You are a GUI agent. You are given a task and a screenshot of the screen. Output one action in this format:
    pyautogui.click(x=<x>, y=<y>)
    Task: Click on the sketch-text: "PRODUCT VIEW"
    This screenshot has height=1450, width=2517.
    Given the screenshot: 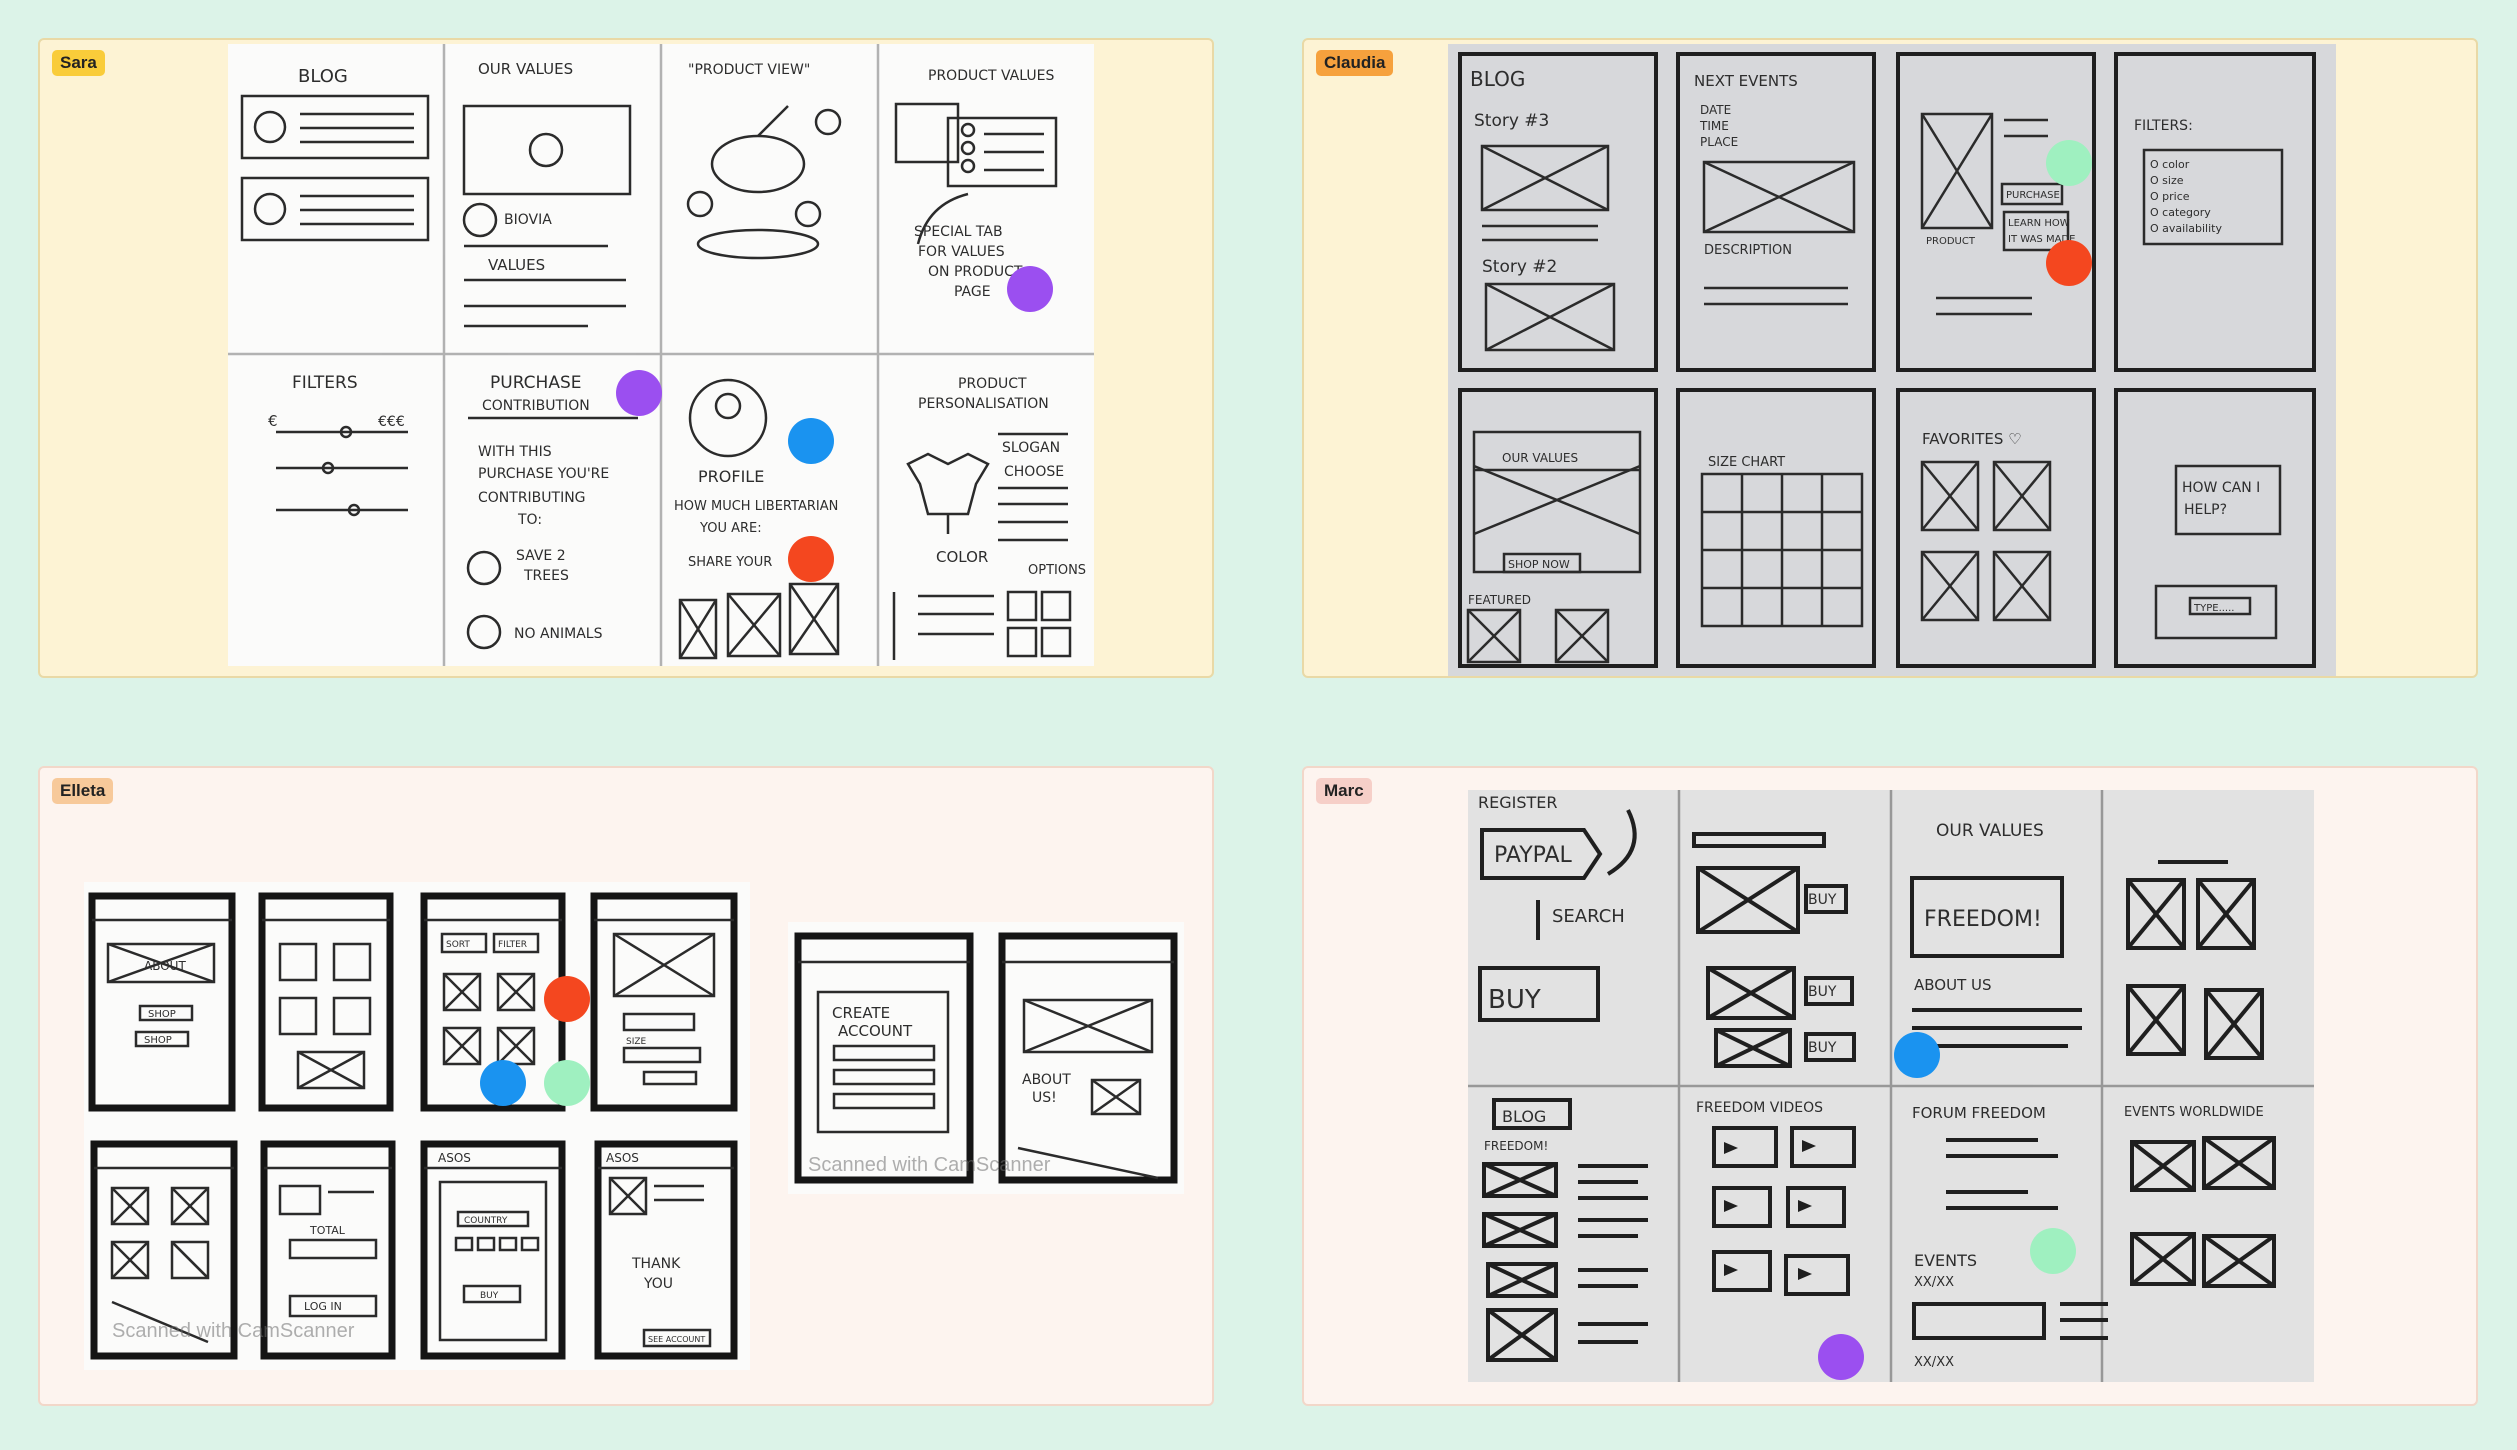 What is the action you would take?
    pyautogui.click(x=749, y=70)
    